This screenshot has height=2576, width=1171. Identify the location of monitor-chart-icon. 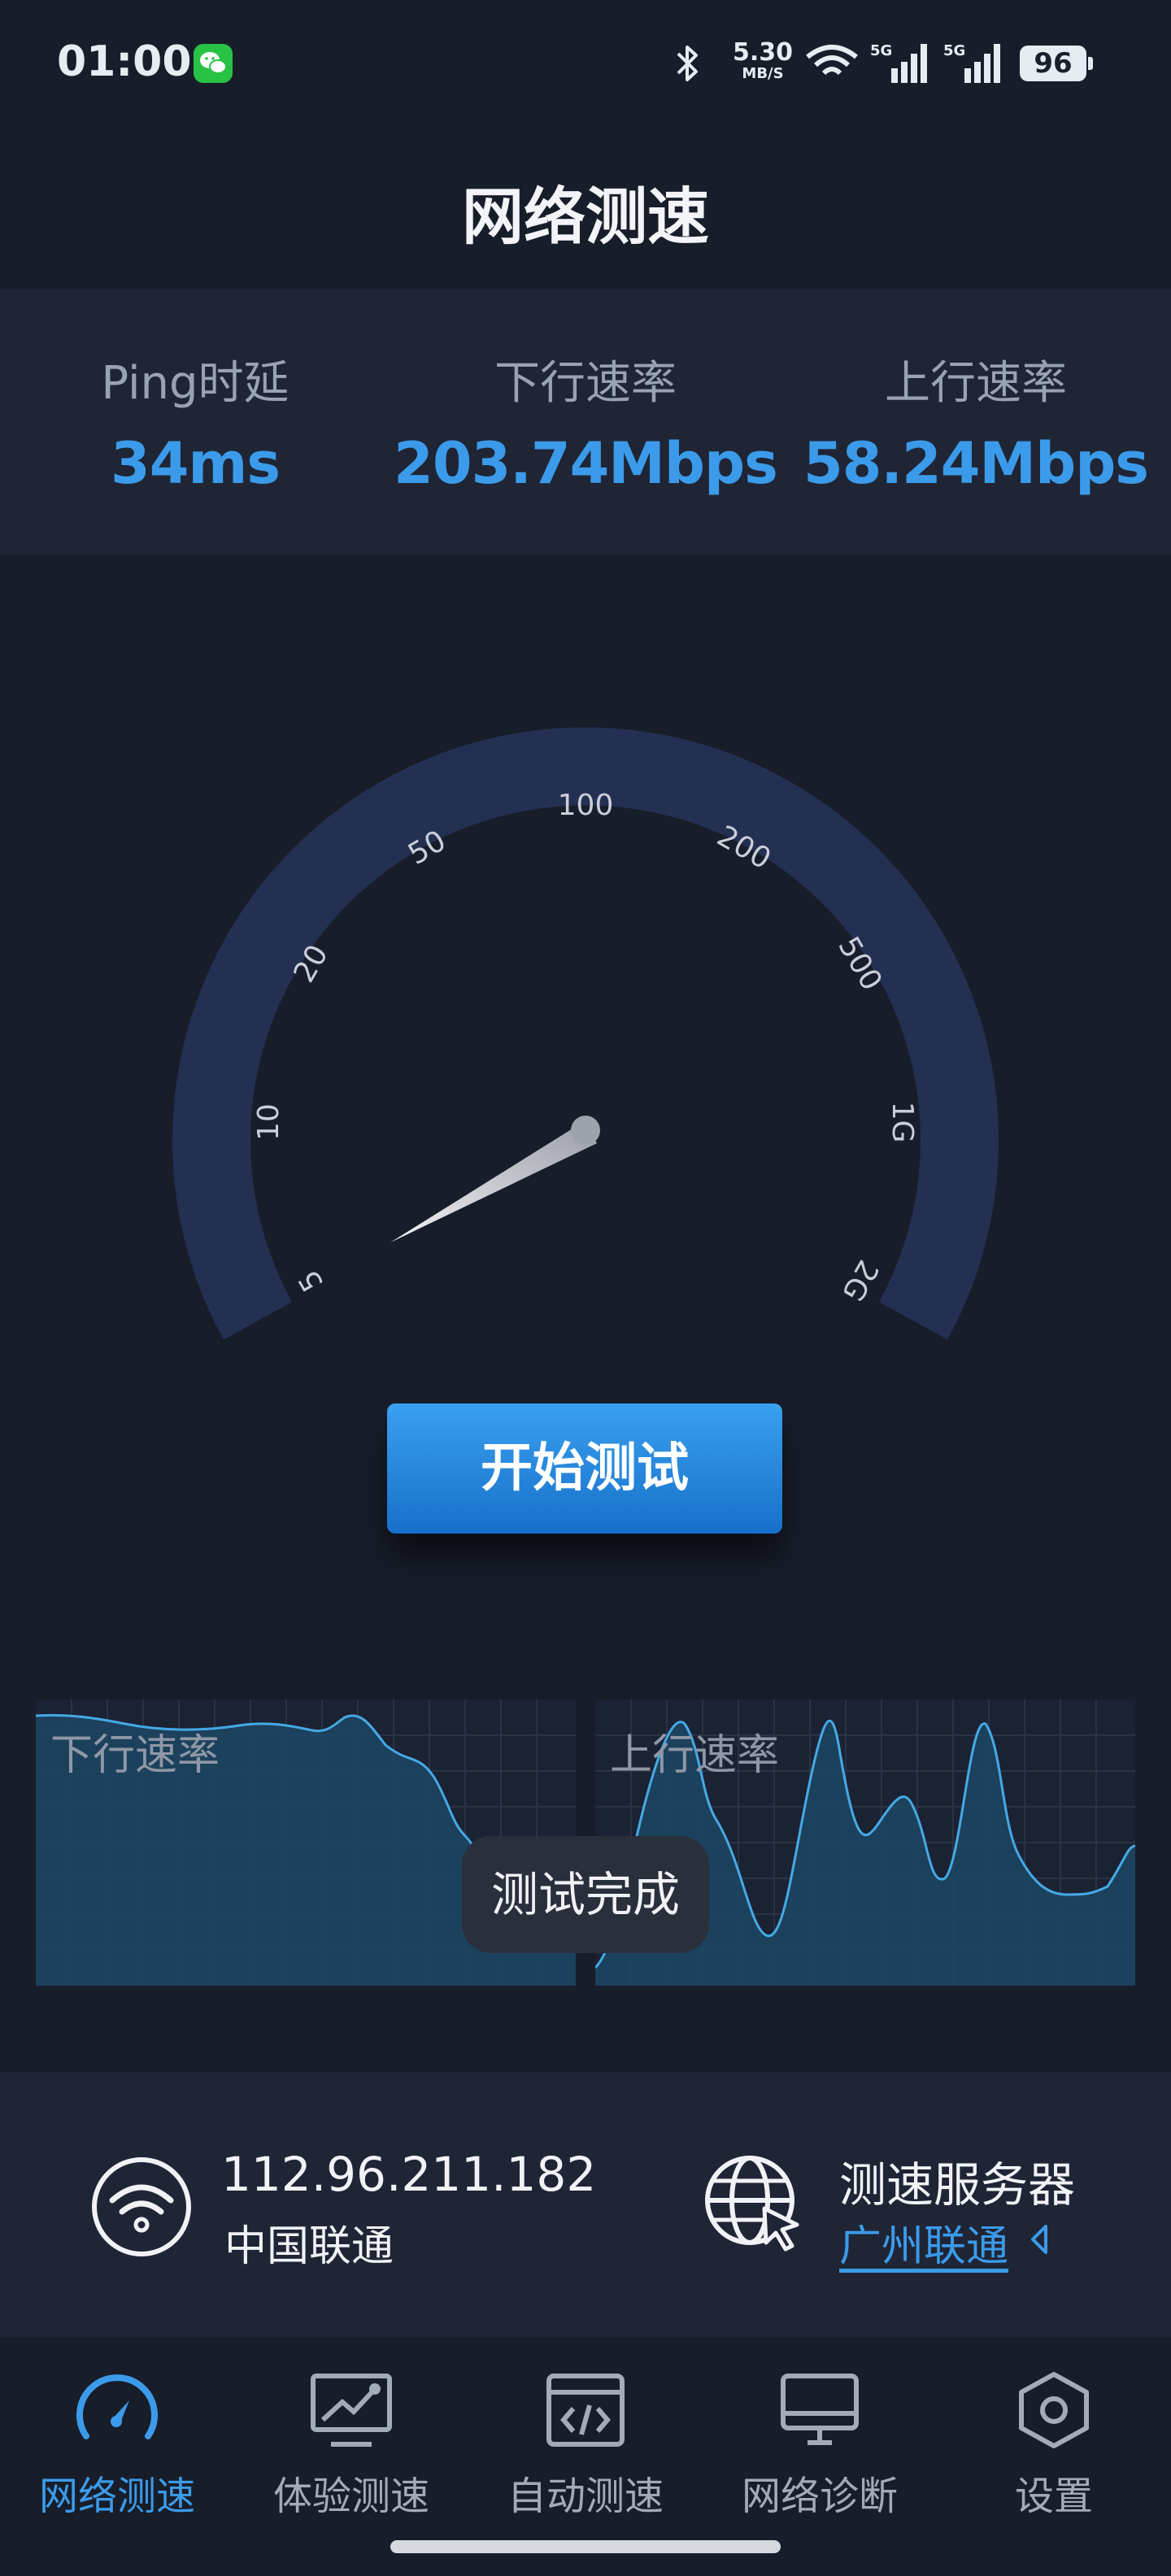
(352, 2411).